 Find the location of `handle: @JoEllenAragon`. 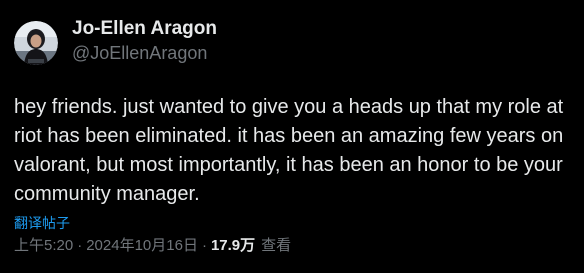

handle: @JoEllenAragon is located at coordinates (144, 53).